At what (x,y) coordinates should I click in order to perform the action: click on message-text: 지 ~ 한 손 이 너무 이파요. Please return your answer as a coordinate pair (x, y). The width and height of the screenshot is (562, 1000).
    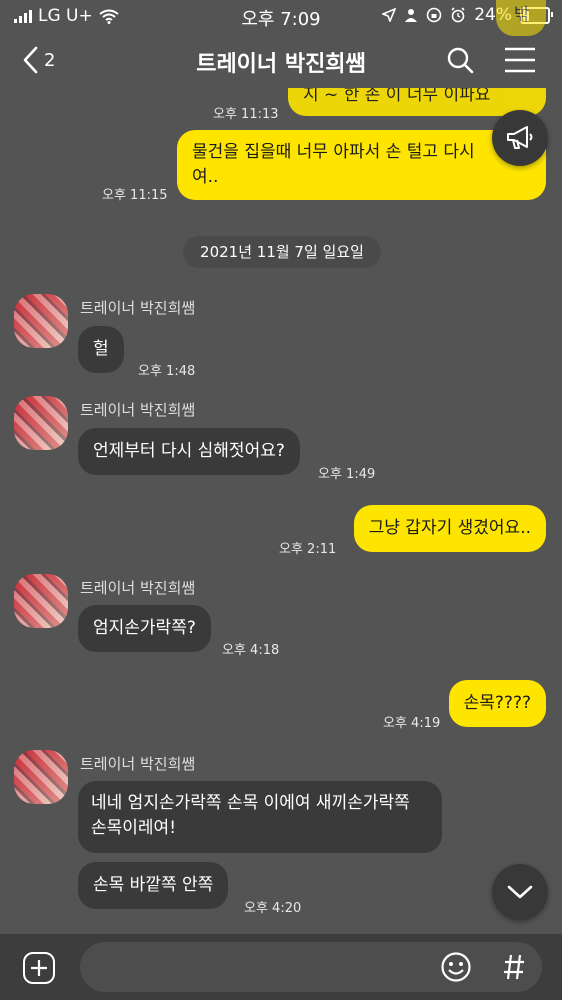
    Looking at the image, I should click on (397, 96).